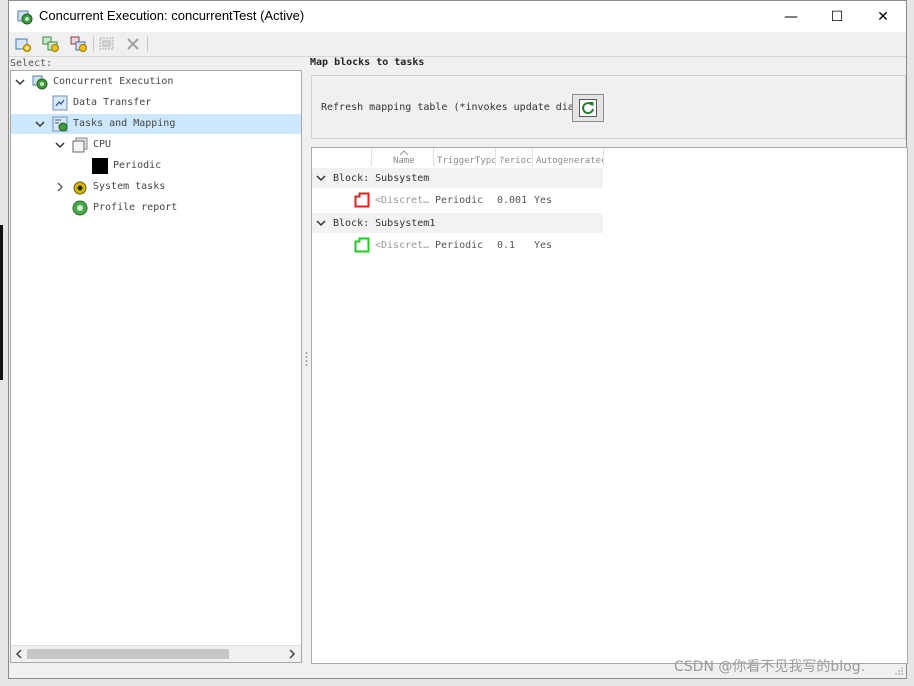 This screenshot has height=686, width=914. I want to click on tasks-mapping-icon, so click(60, 124).